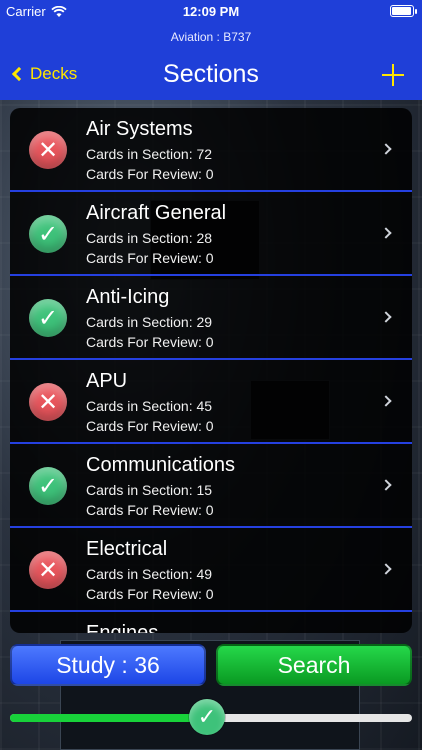 Image resolution: width=422 pixels, height=750 pixels. I want to click on cards-in-section: Cards in Section: 72, so click(149, 154).